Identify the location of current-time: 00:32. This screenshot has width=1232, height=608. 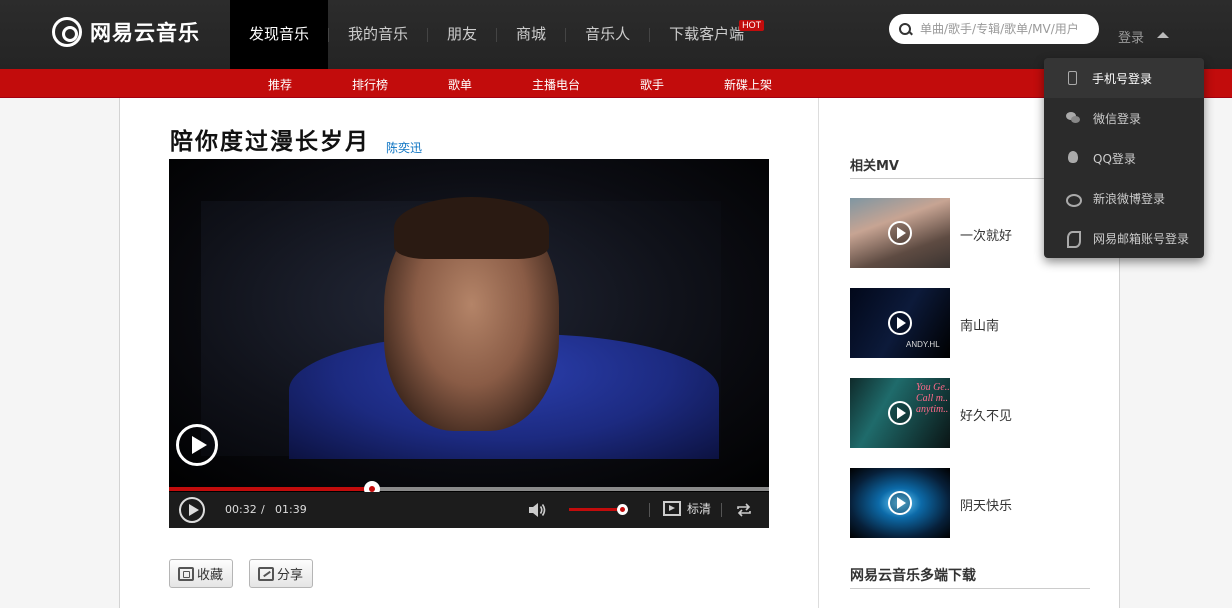
(241, 509).